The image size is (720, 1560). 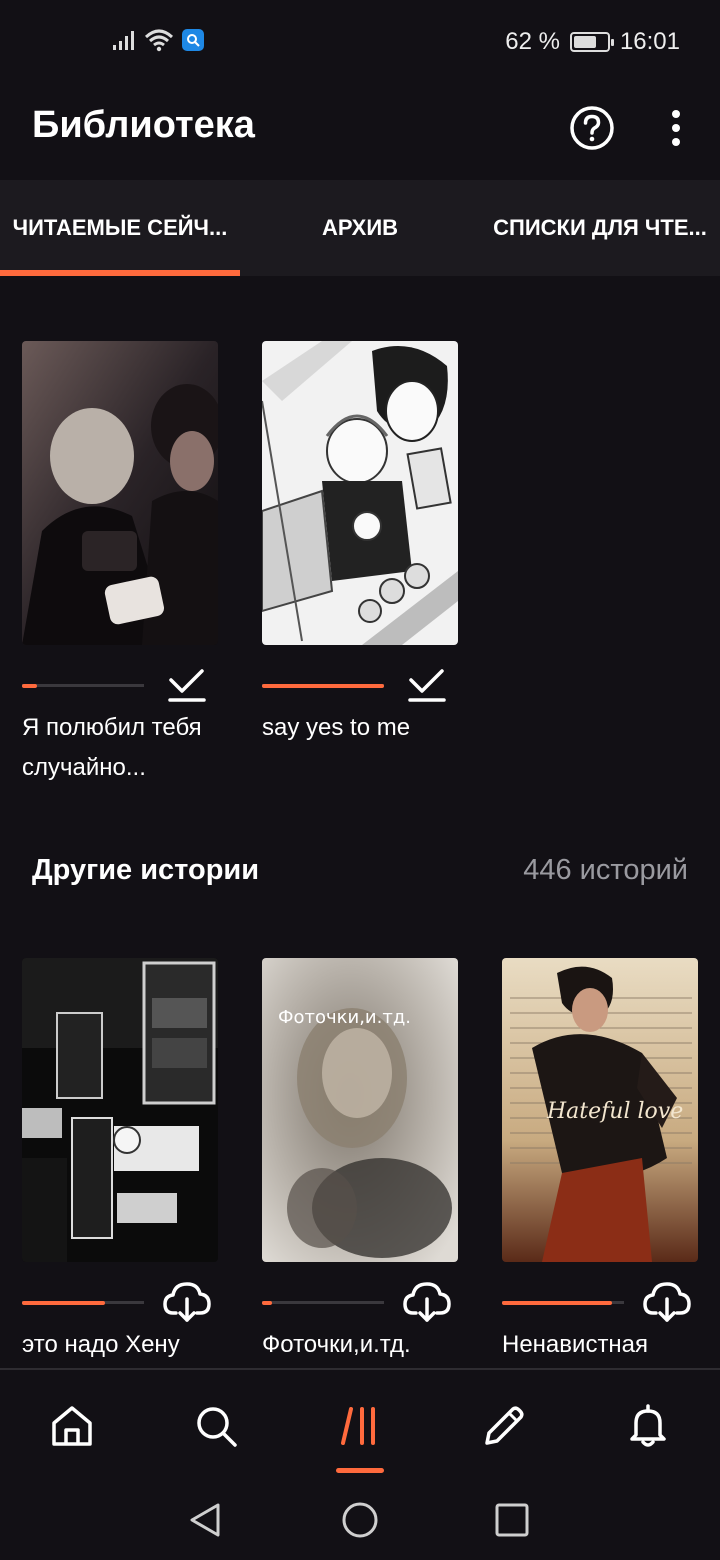 What do you see at coordinates (605, 870) in the screenshot?
I see `stories-count: 446 историй` at bounding box center [605, 870].